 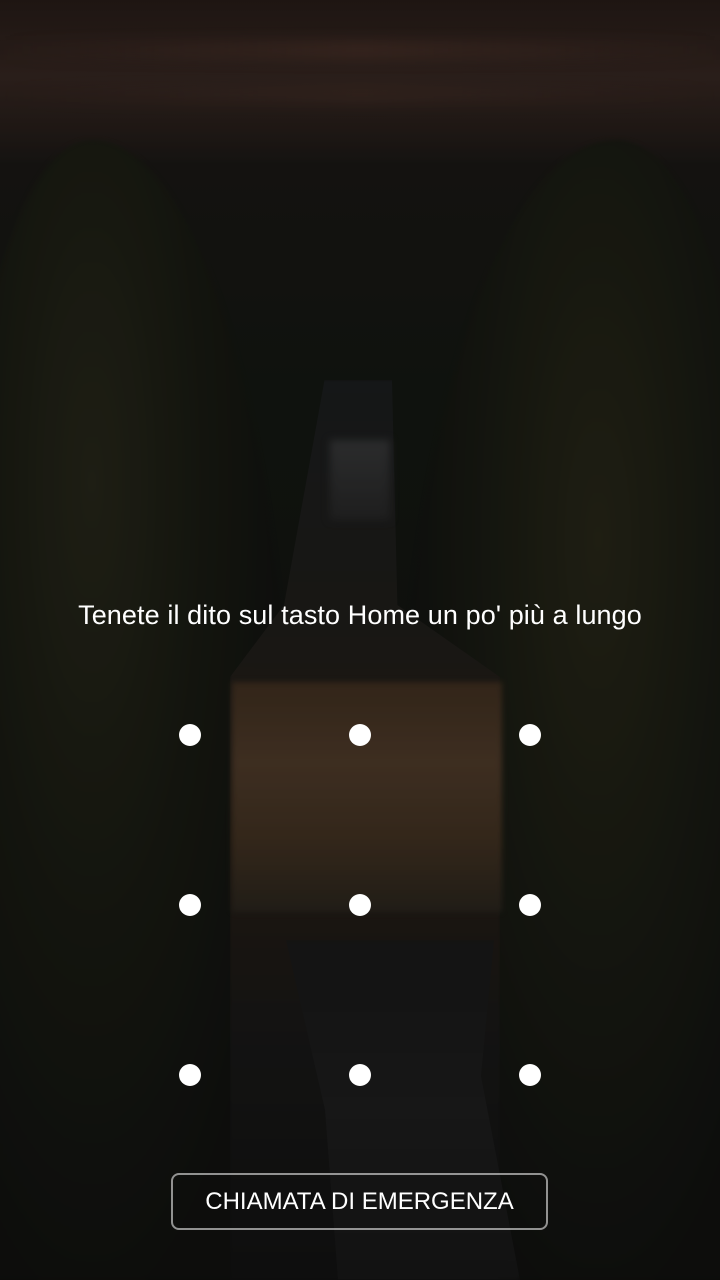 What do you see at coordinates (359, 1201) in the screenshot?
I see `emergency-call-button: CHIAMATA DI EMERGENZA` at bounding box center [359, 1201].